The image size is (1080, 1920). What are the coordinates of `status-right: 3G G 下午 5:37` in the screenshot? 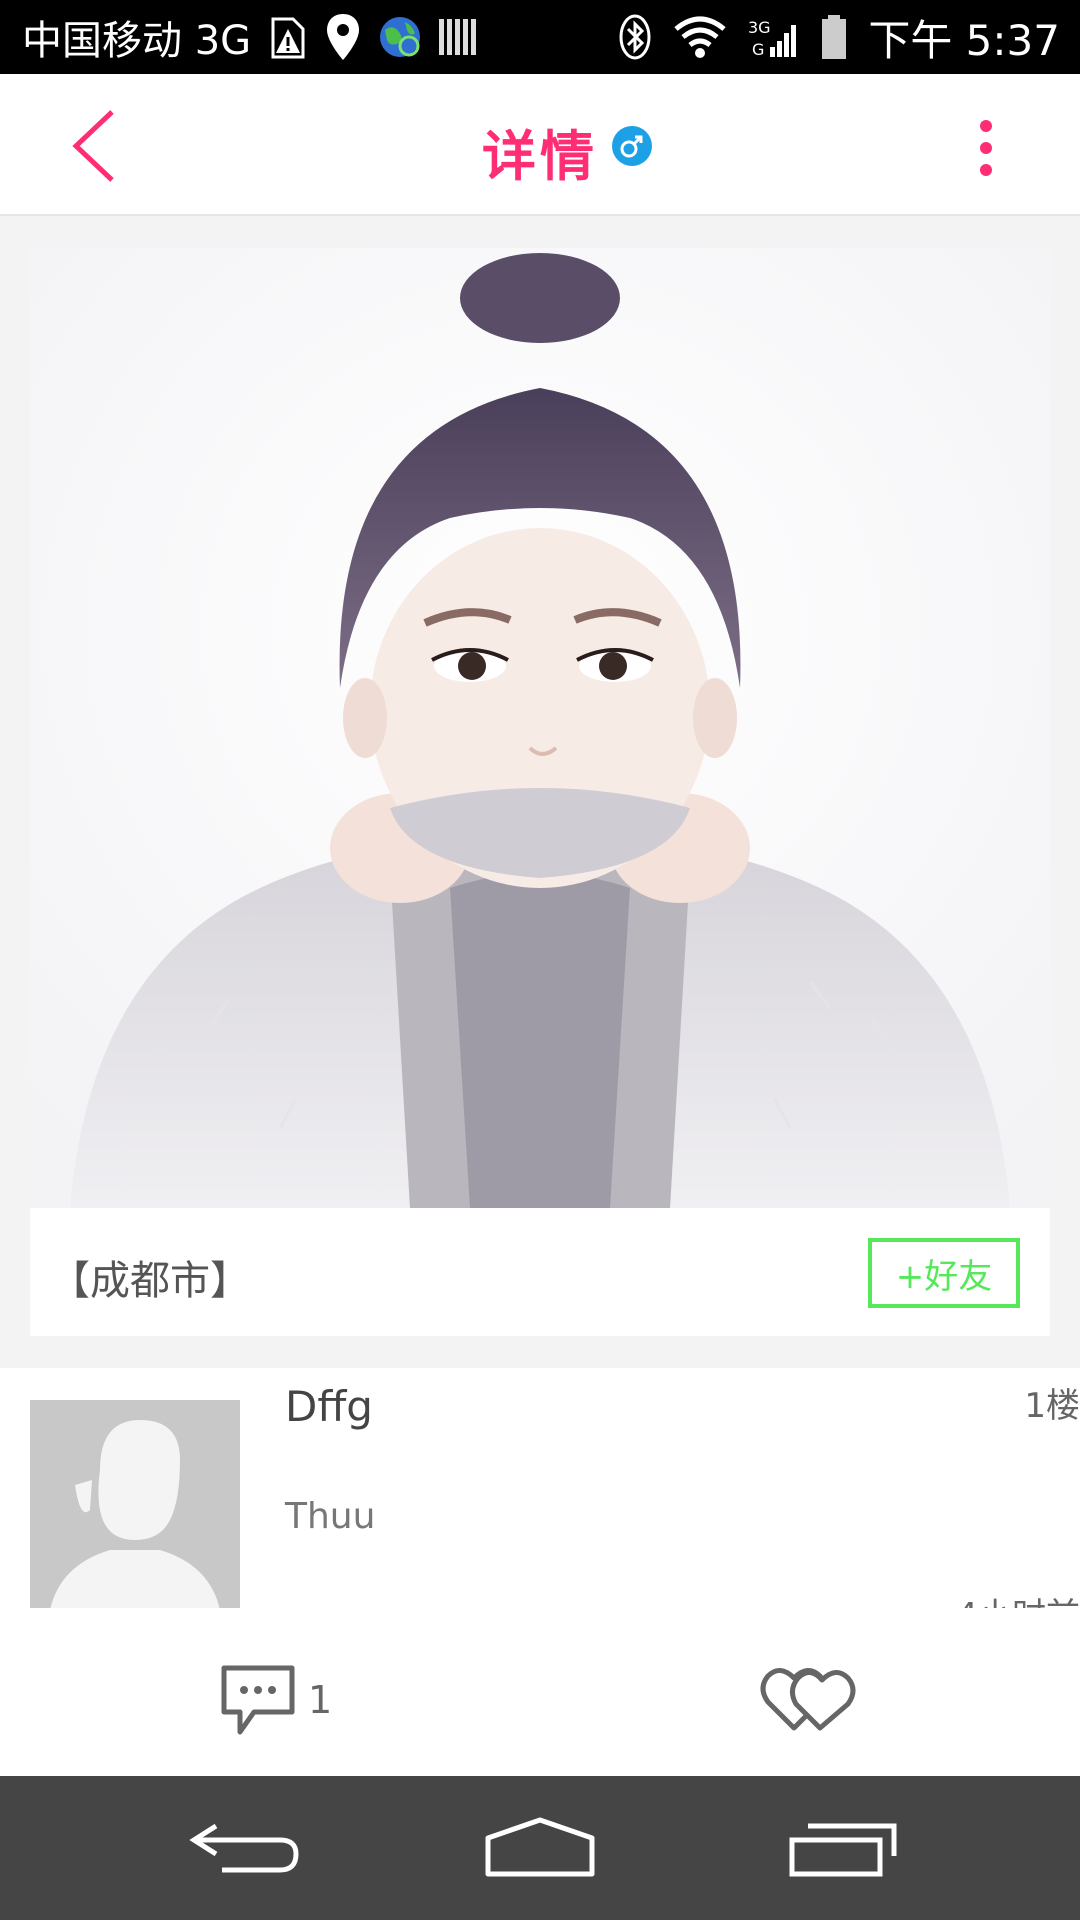 It's located at (839, 37).